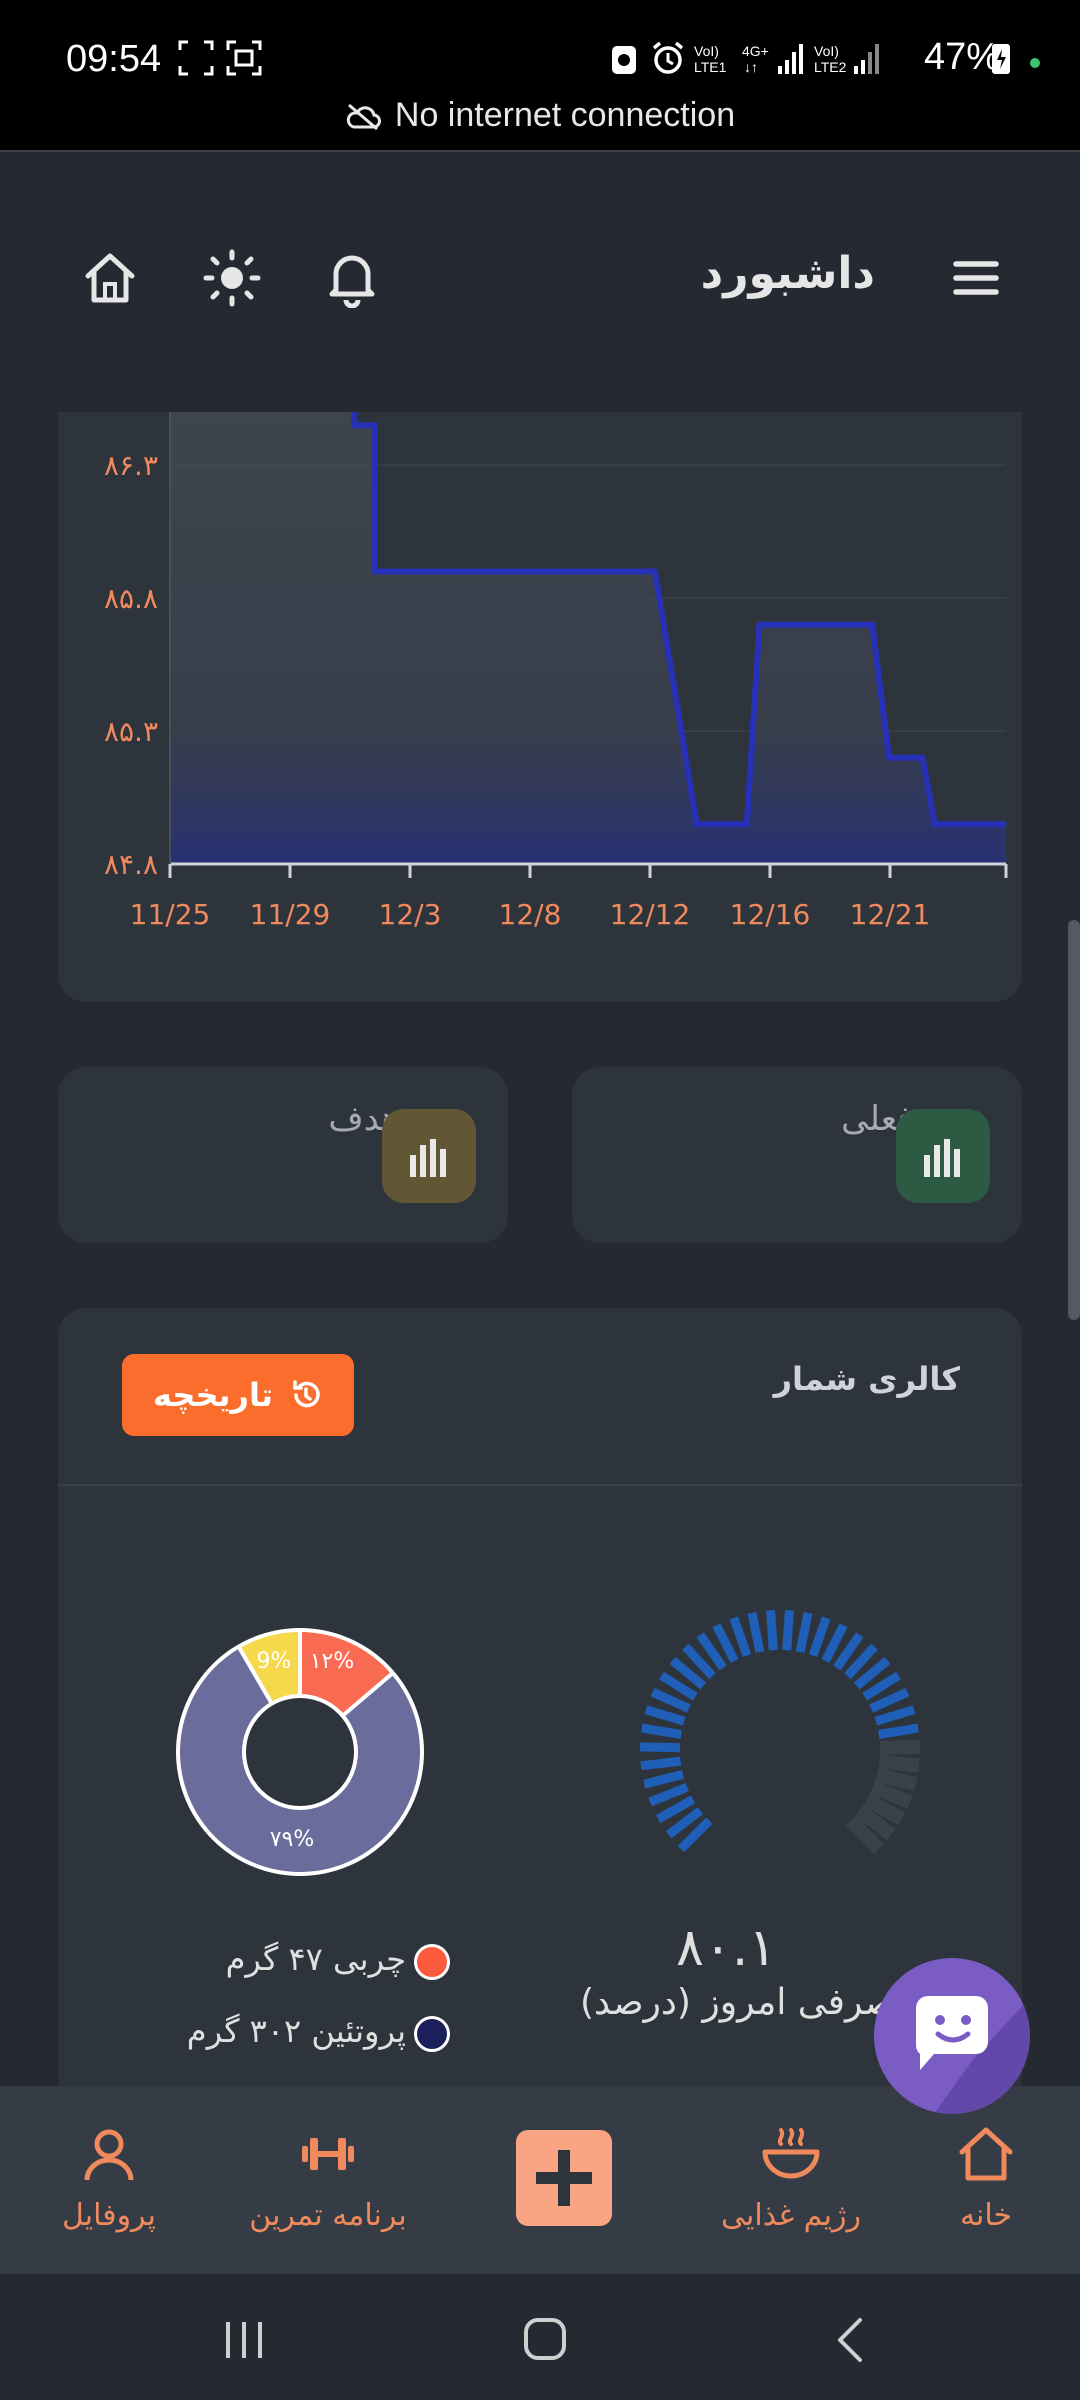 The height and width of the screenshot is (2400, 1080). What do you see at coordinates (540, 75) in the screenshot?
I see `status-bar: 09:54 VoI) LTE1 4G+ ↓↑ VoI) LTE2 47% No` at bounding box center [540, 75].